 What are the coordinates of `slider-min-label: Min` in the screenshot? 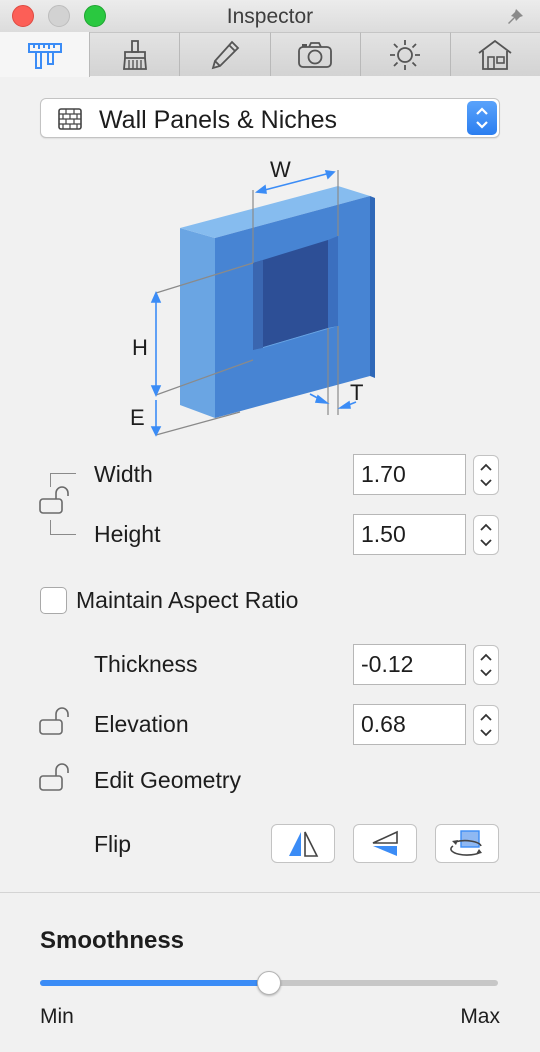 It's located at (57, 1016).